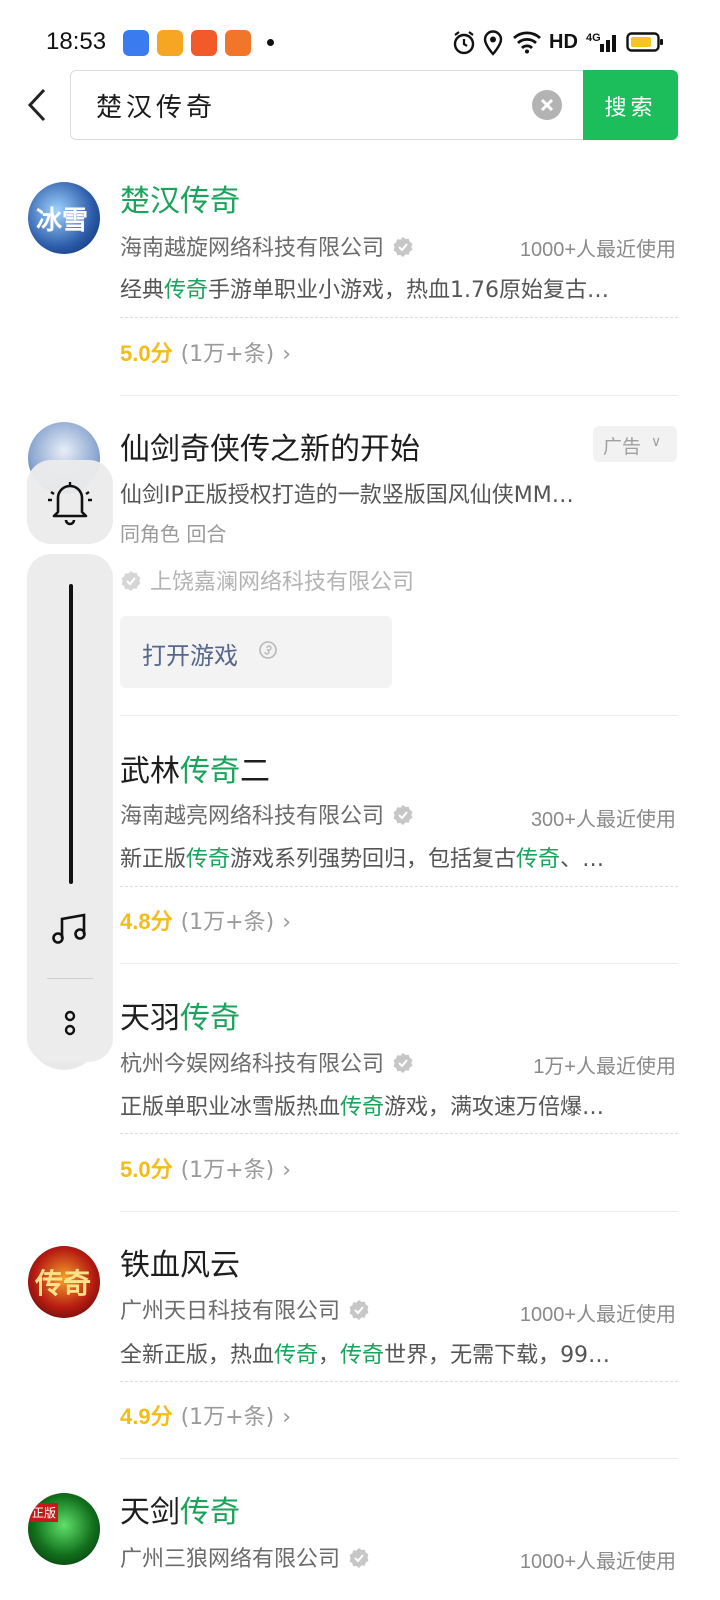 Image resolution: width=720 pixels, height=1600 pixels. Describe the element at coordinates (70, 929) in the screenshot. I see `music-note-icon` at that location.